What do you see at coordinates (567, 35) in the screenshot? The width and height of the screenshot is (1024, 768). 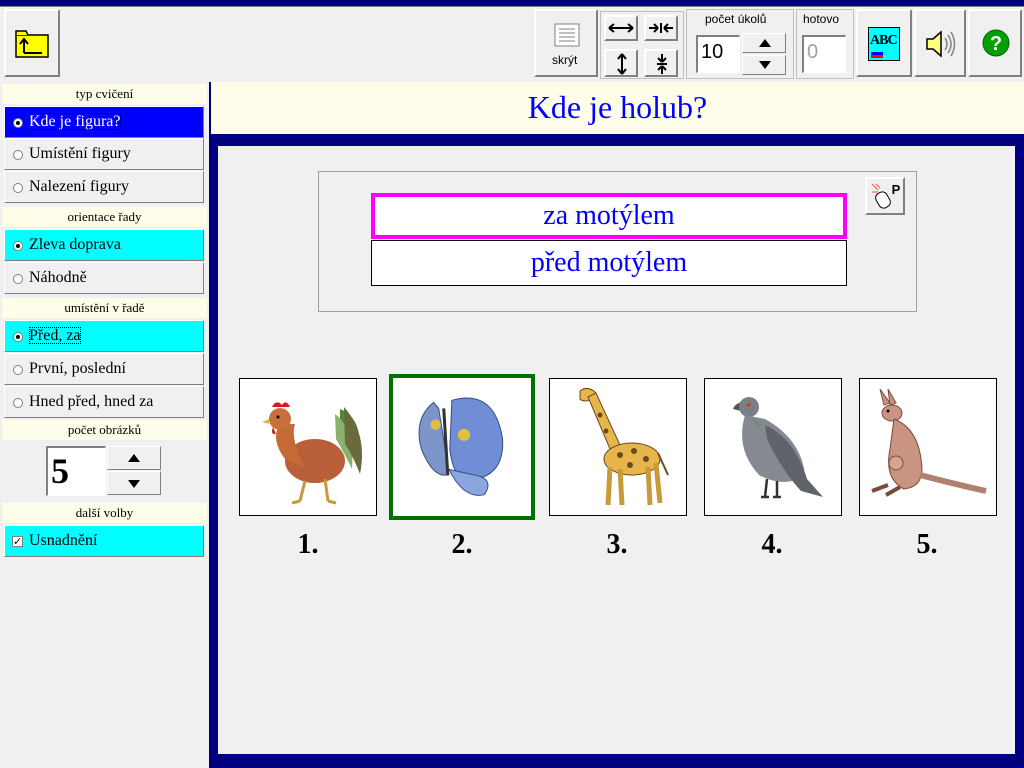 I see `document-icon` at bounding box center [567, 35].